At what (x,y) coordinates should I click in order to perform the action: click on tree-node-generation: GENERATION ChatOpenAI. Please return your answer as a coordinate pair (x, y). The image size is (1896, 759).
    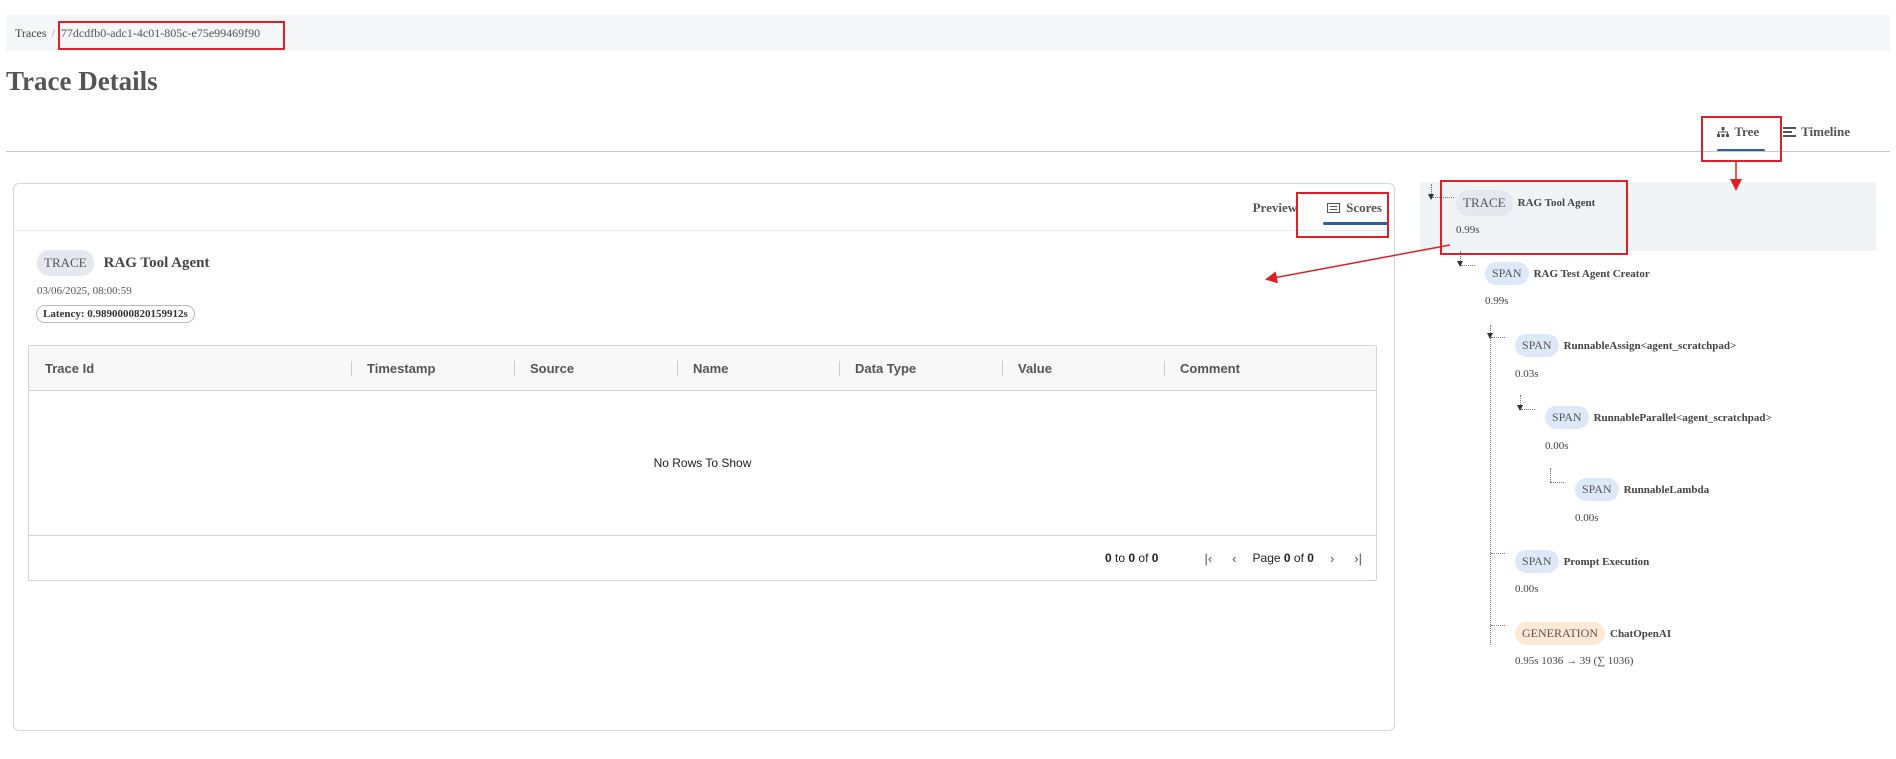
    Looking at the image, I should click on (1593, 633).